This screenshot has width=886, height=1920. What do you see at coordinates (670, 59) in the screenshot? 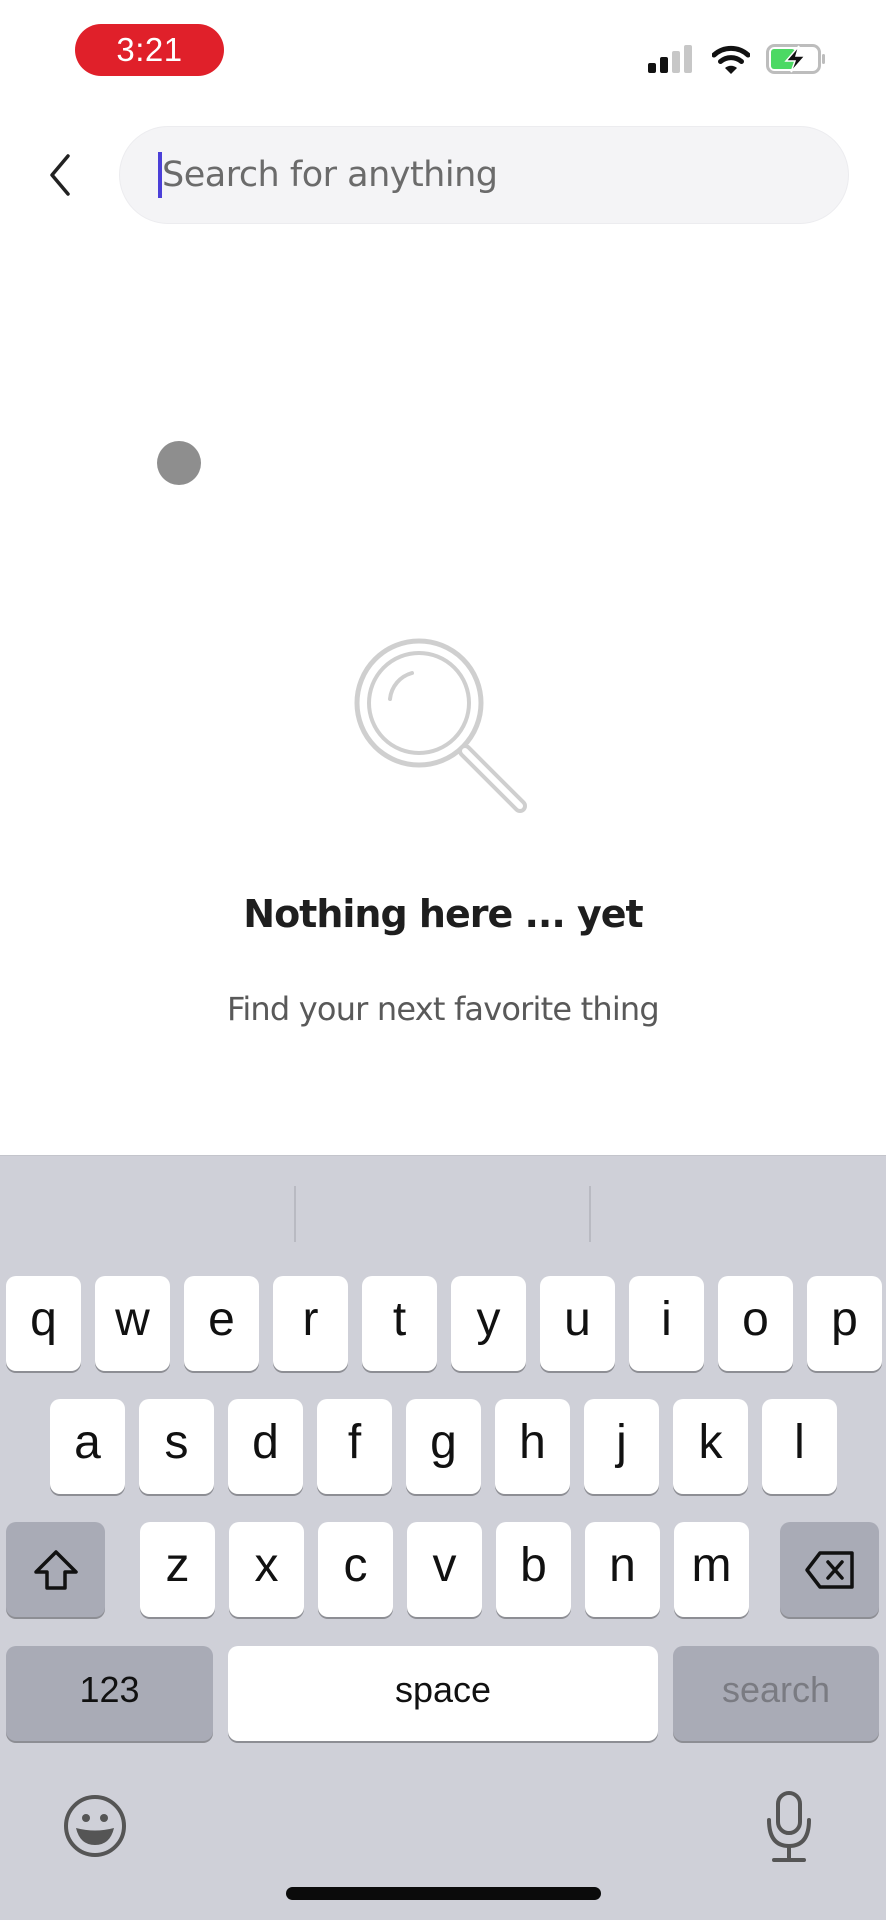
I see `cellular-signal-icon` at bounding box center [670, 59].